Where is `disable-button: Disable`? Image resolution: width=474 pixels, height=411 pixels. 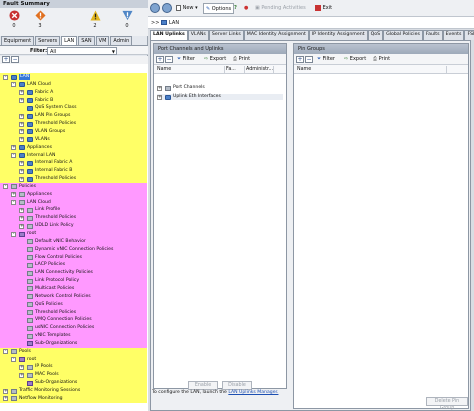
disable-button: Disable is located at coordinates (237, 385).